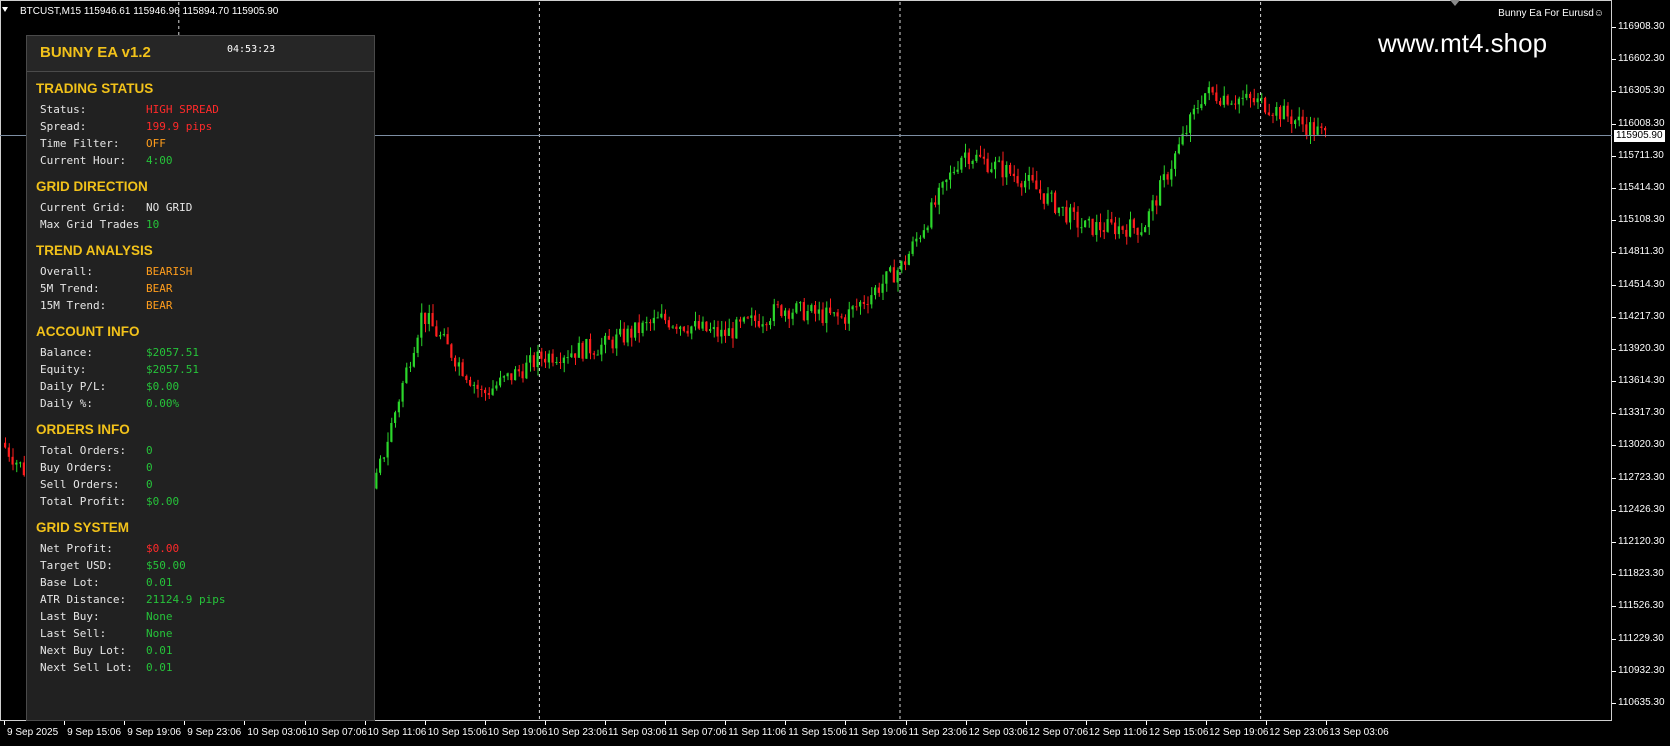  I want to click on row-value: $0.00, so click(163, 548).